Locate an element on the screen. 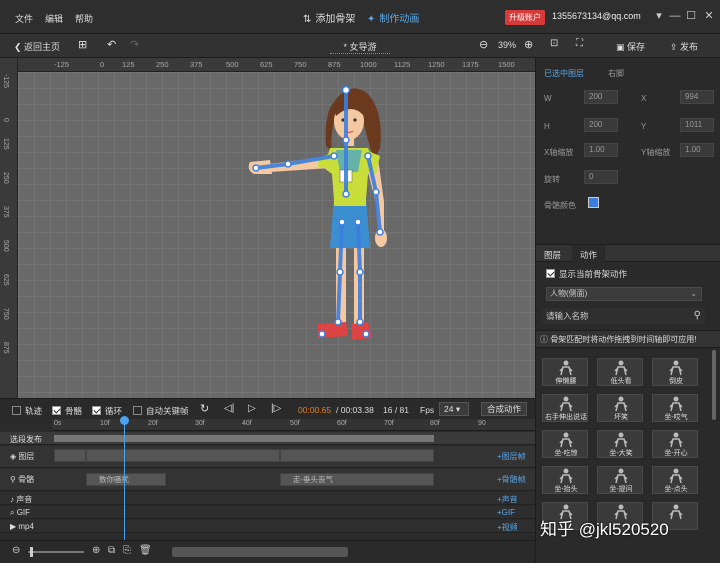 Image resolution: width=720 pixels, height=563 pixels. scrollbar is located at coordinates (714, 385).